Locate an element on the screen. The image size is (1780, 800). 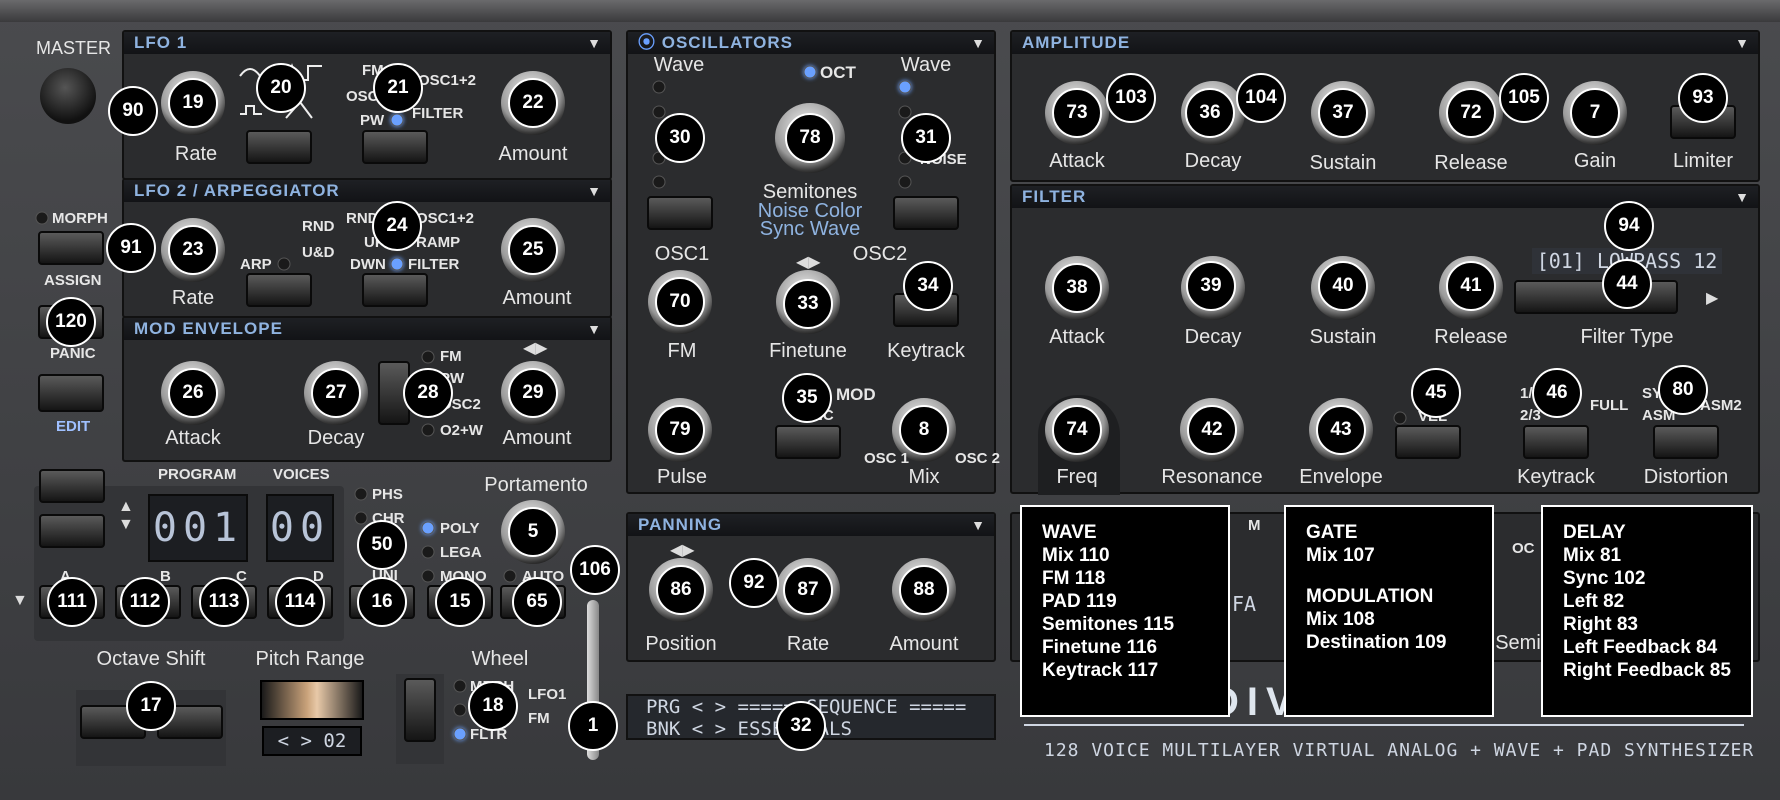
badge: 94 is located at coordinates (1629, 226).